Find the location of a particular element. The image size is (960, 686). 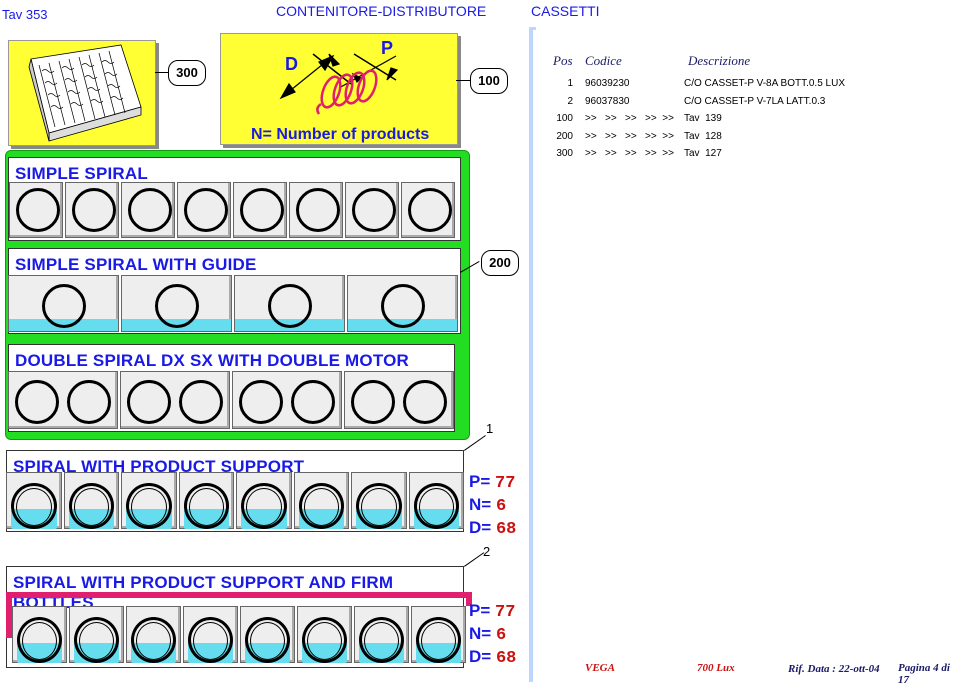

params-1-d-value: 68 is located at coordinates (506, 529).